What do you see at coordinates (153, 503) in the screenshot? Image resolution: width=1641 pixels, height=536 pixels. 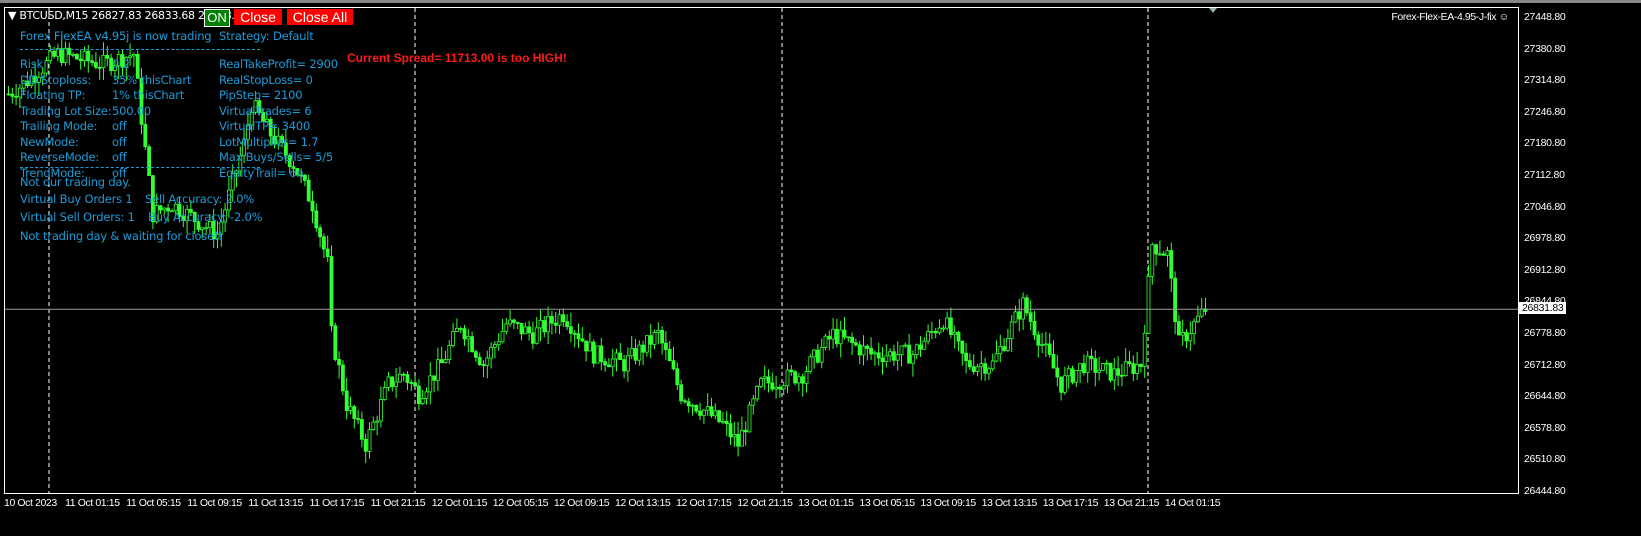 I see `time-tick: 11 Oct 05:15` at bounding box center [153, 503].